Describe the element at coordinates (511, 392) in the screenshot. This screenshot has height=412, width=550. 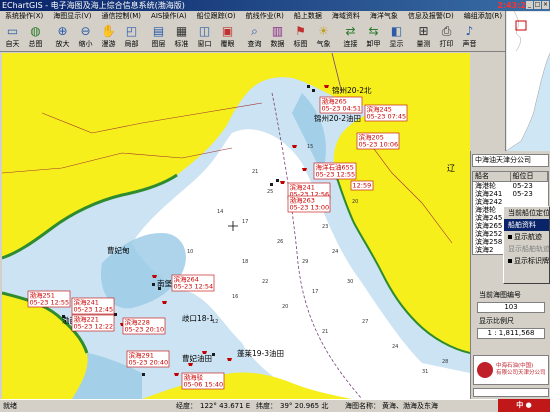
I see `info-box` at that location.